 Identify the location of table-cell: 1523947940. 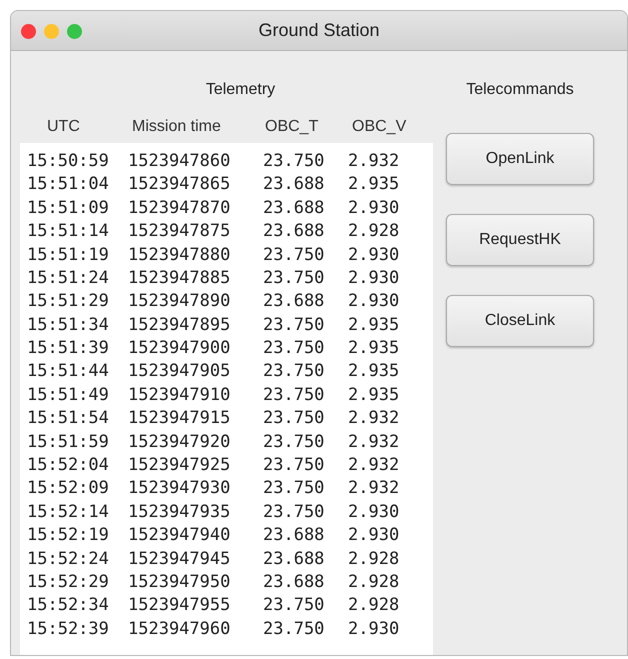
(179, 535).